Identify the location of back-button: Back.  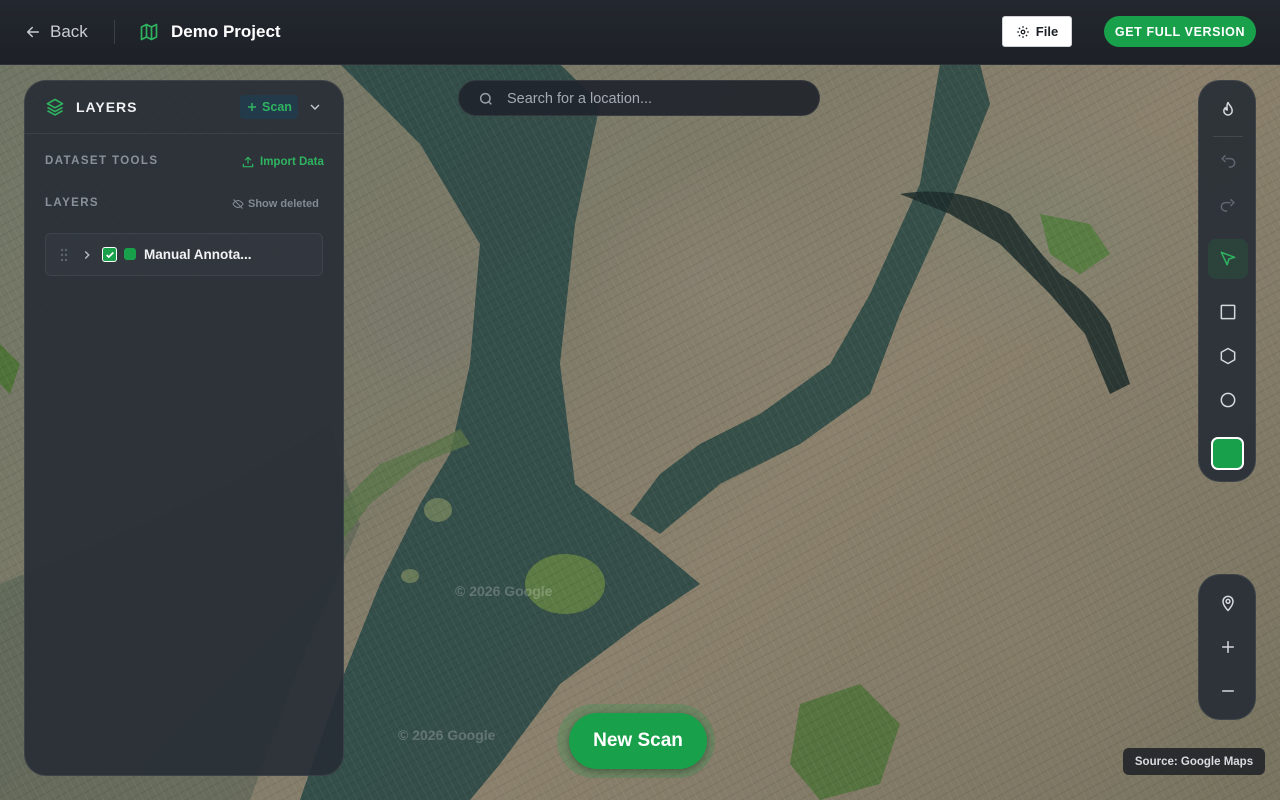
(56, 32).